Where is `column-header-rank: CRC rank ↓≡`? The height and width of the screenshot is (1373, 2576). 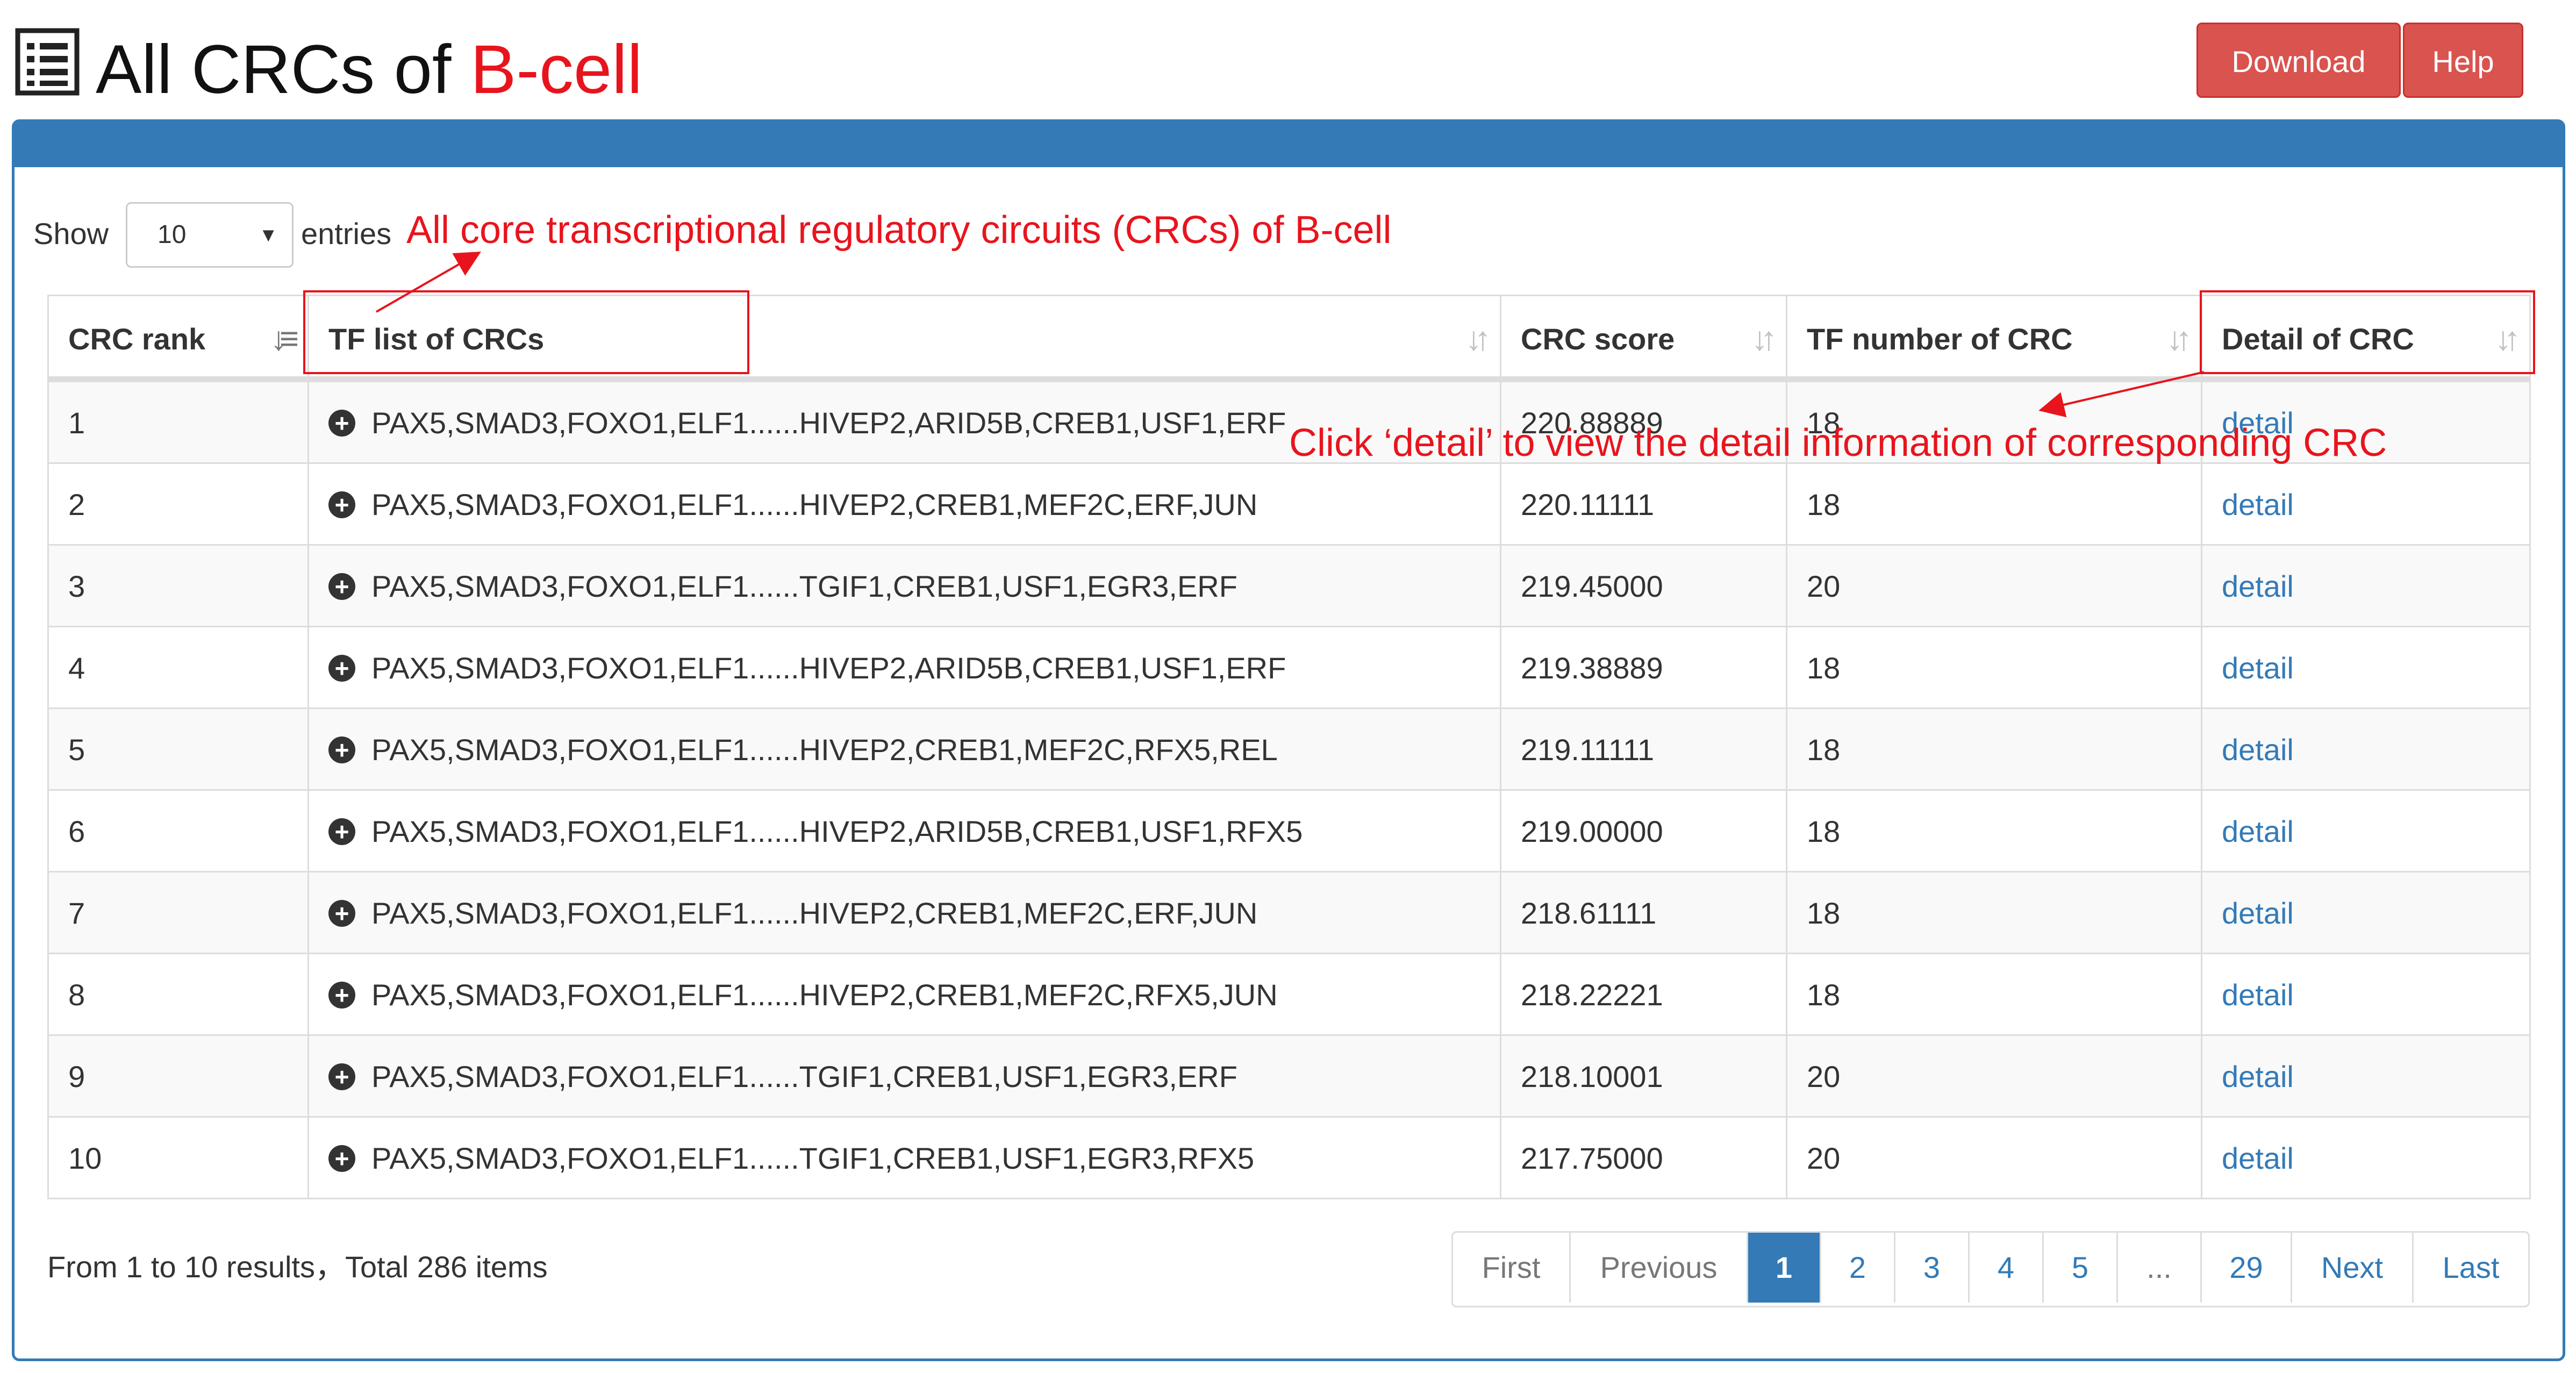 column-header-rank: CRC rank ↓≡ is located at coordinates (177, 336).